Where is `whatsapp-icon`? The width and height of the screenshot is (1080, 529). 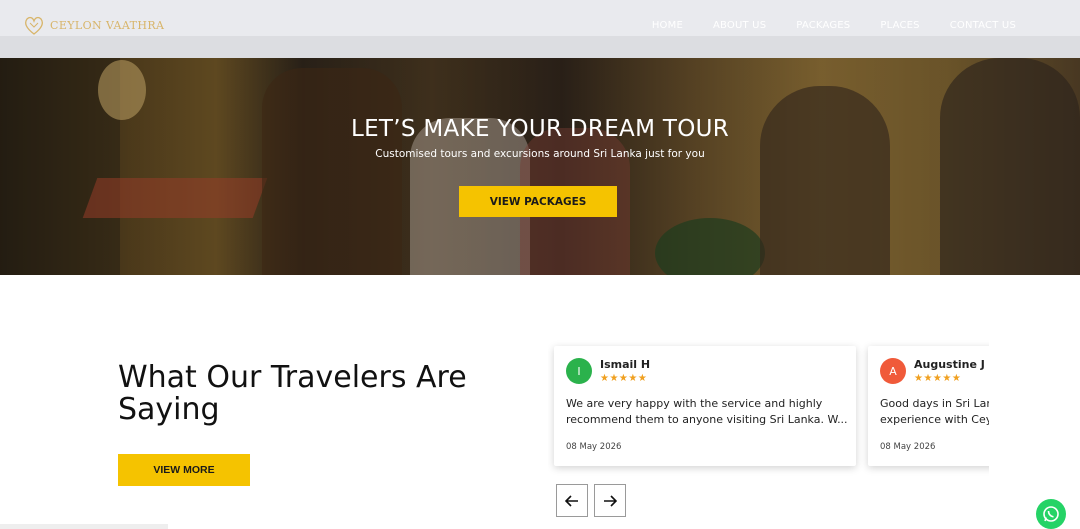
whatsapp-icon is located at coordinates (1051, 514).